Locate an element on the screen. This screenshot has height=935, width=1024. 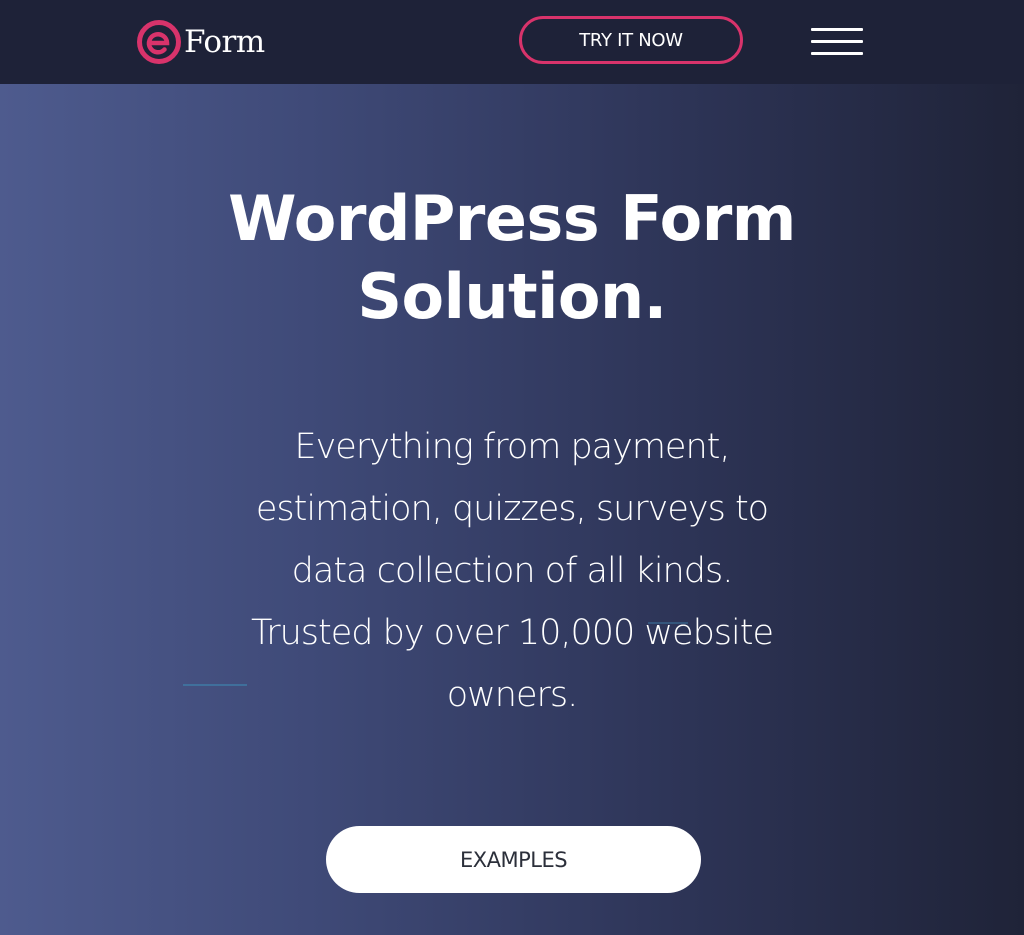
try-it-now-button: TRY IT NOW is located at coordinates (631, 40).